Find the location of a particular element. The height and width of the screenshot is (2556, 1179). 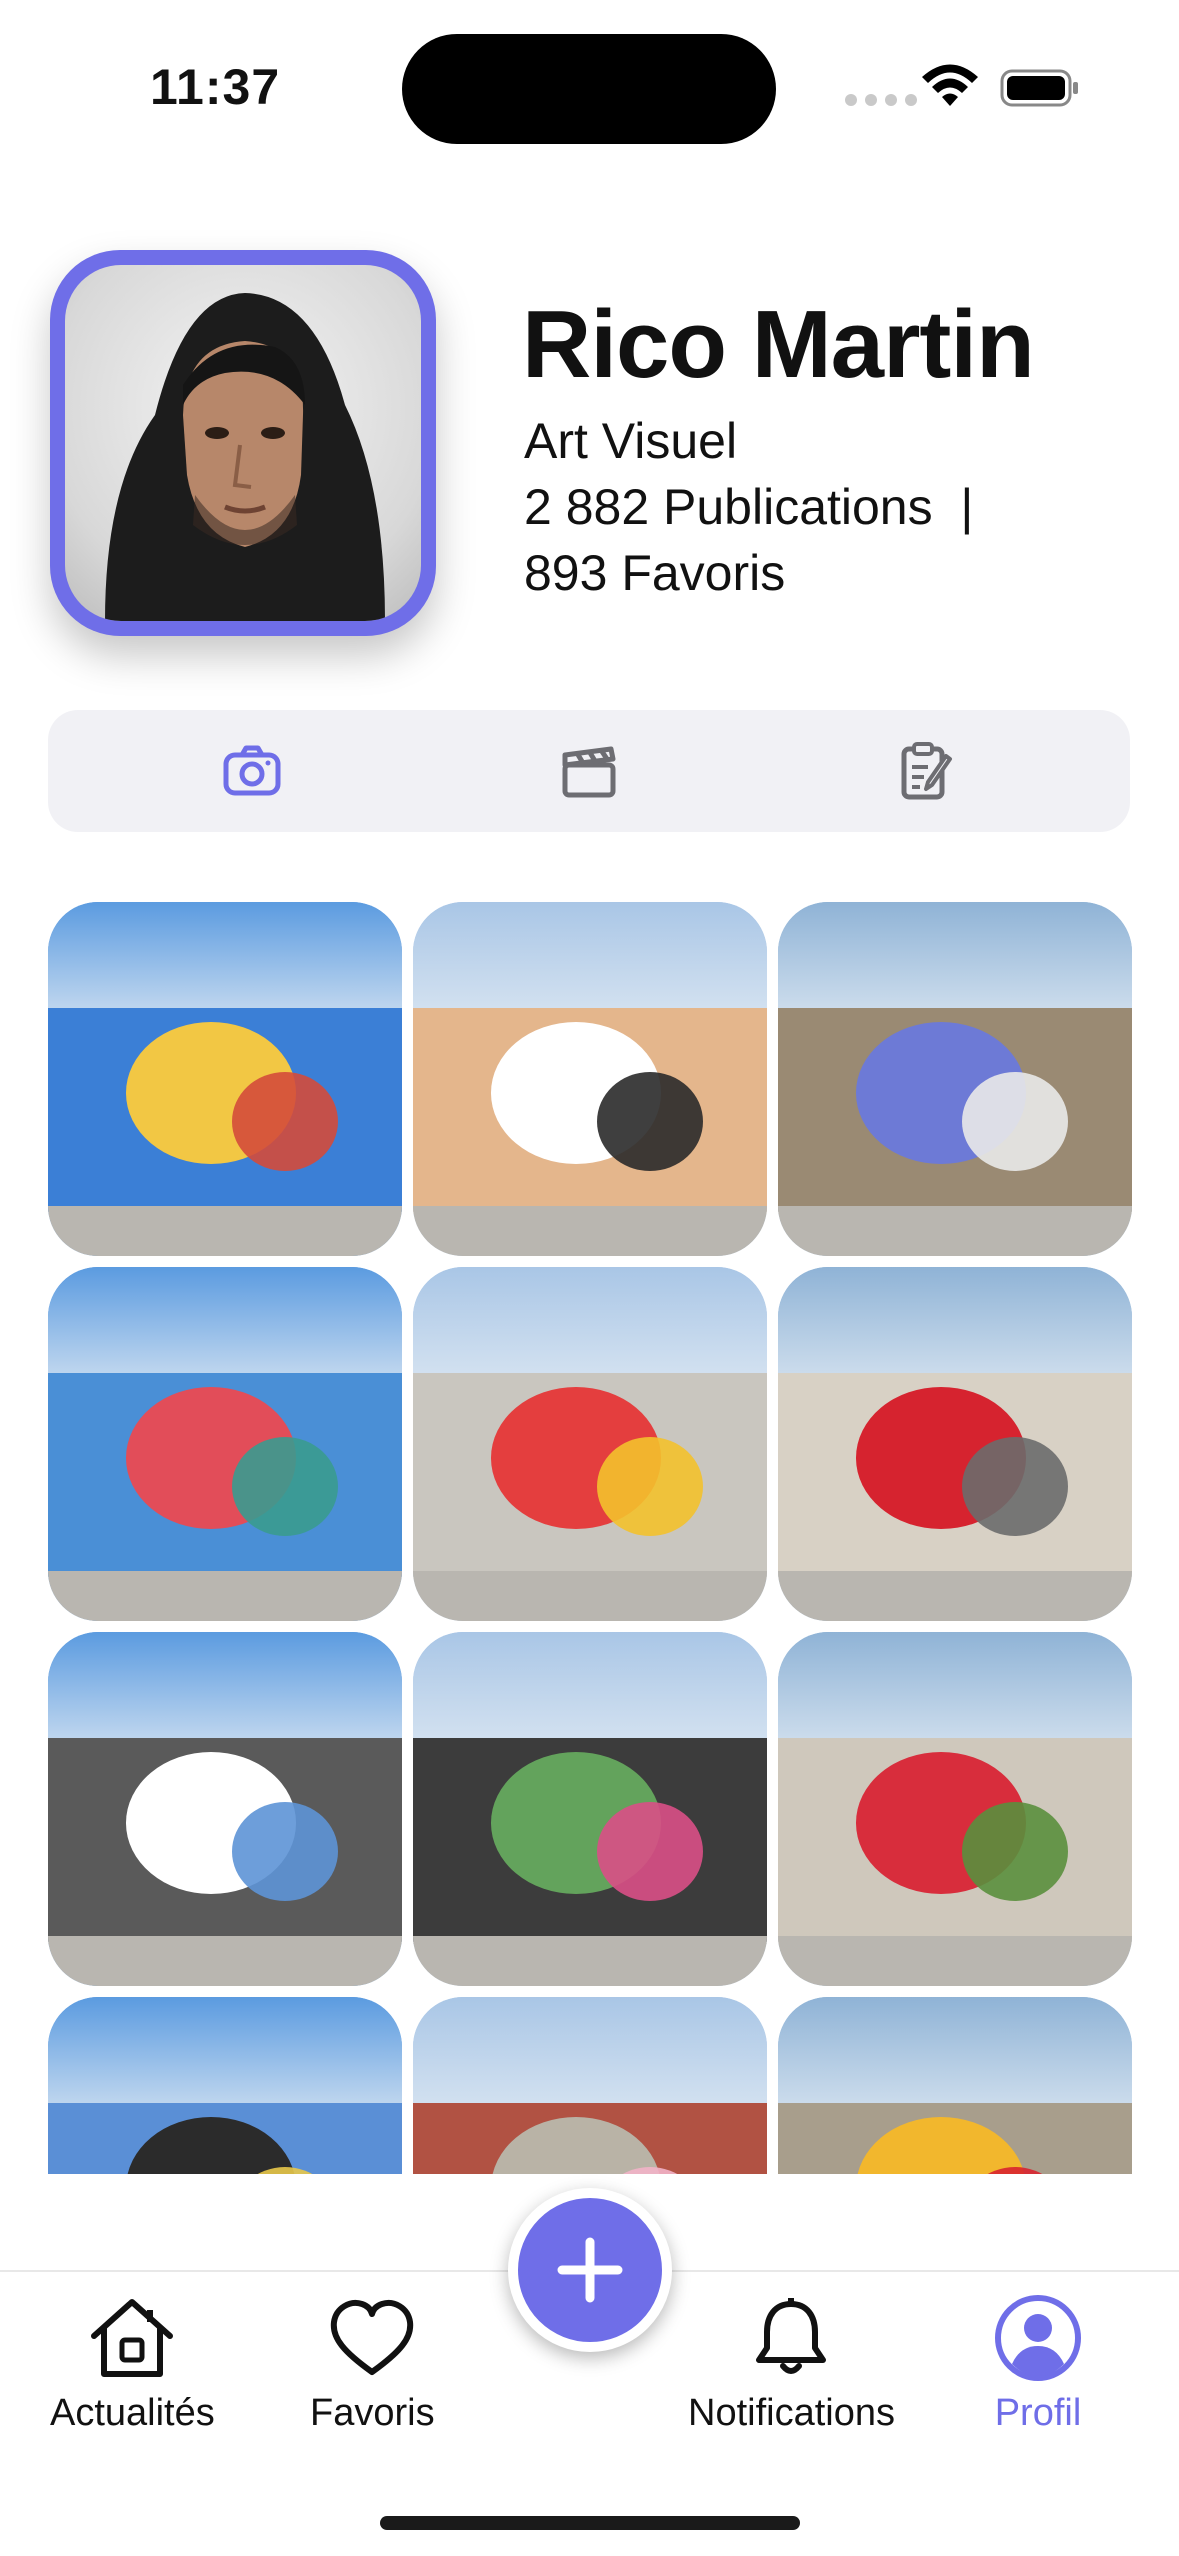

tab-photos is located at coordinates (252, 771).